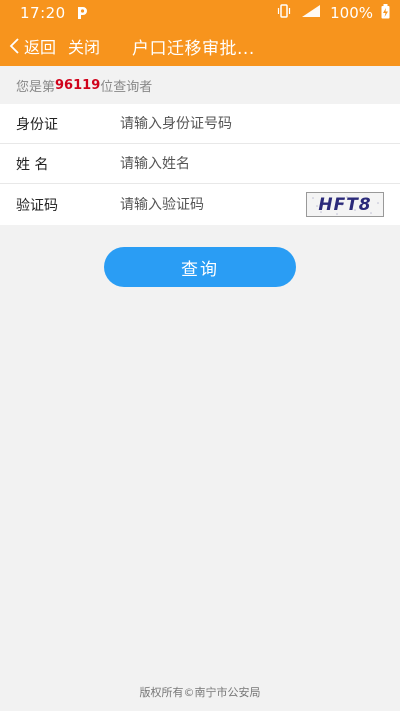 The height and width of the screenshot is (711, 400). Describe the element at coordinates (205, 123) in the screenshot. I see `id-input` at that location.